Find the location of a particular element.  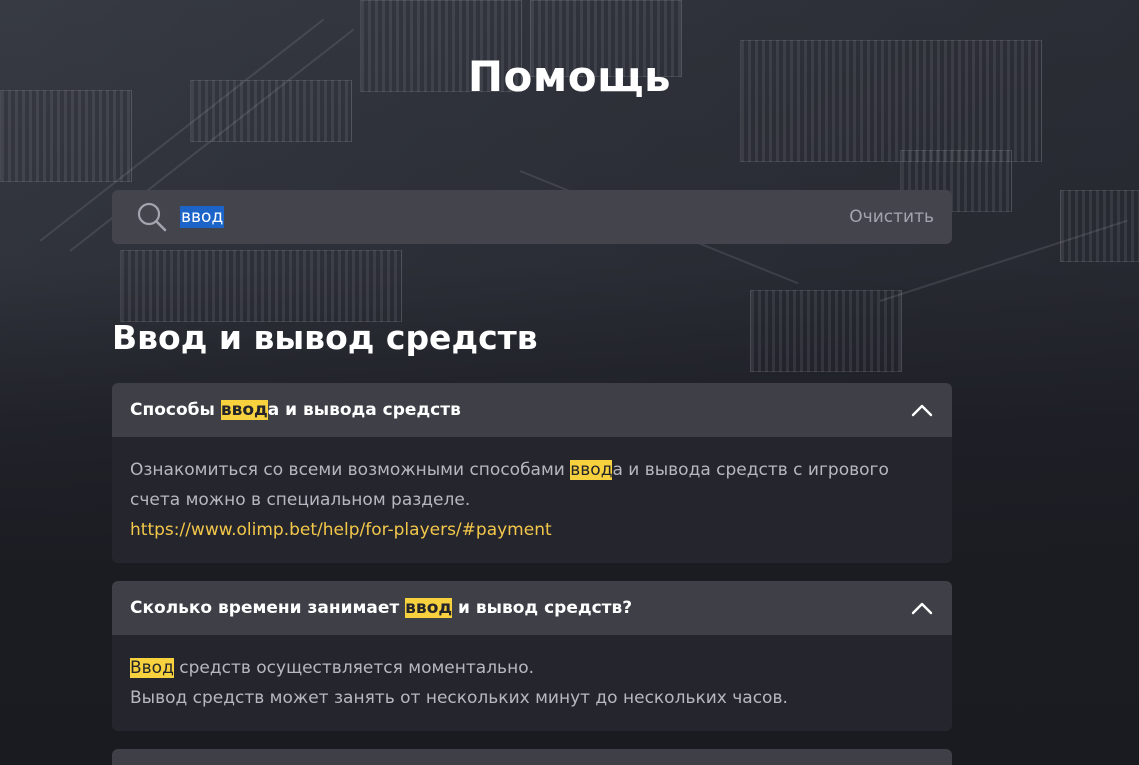

question-text: Способы is located at coordinates (175, 410).